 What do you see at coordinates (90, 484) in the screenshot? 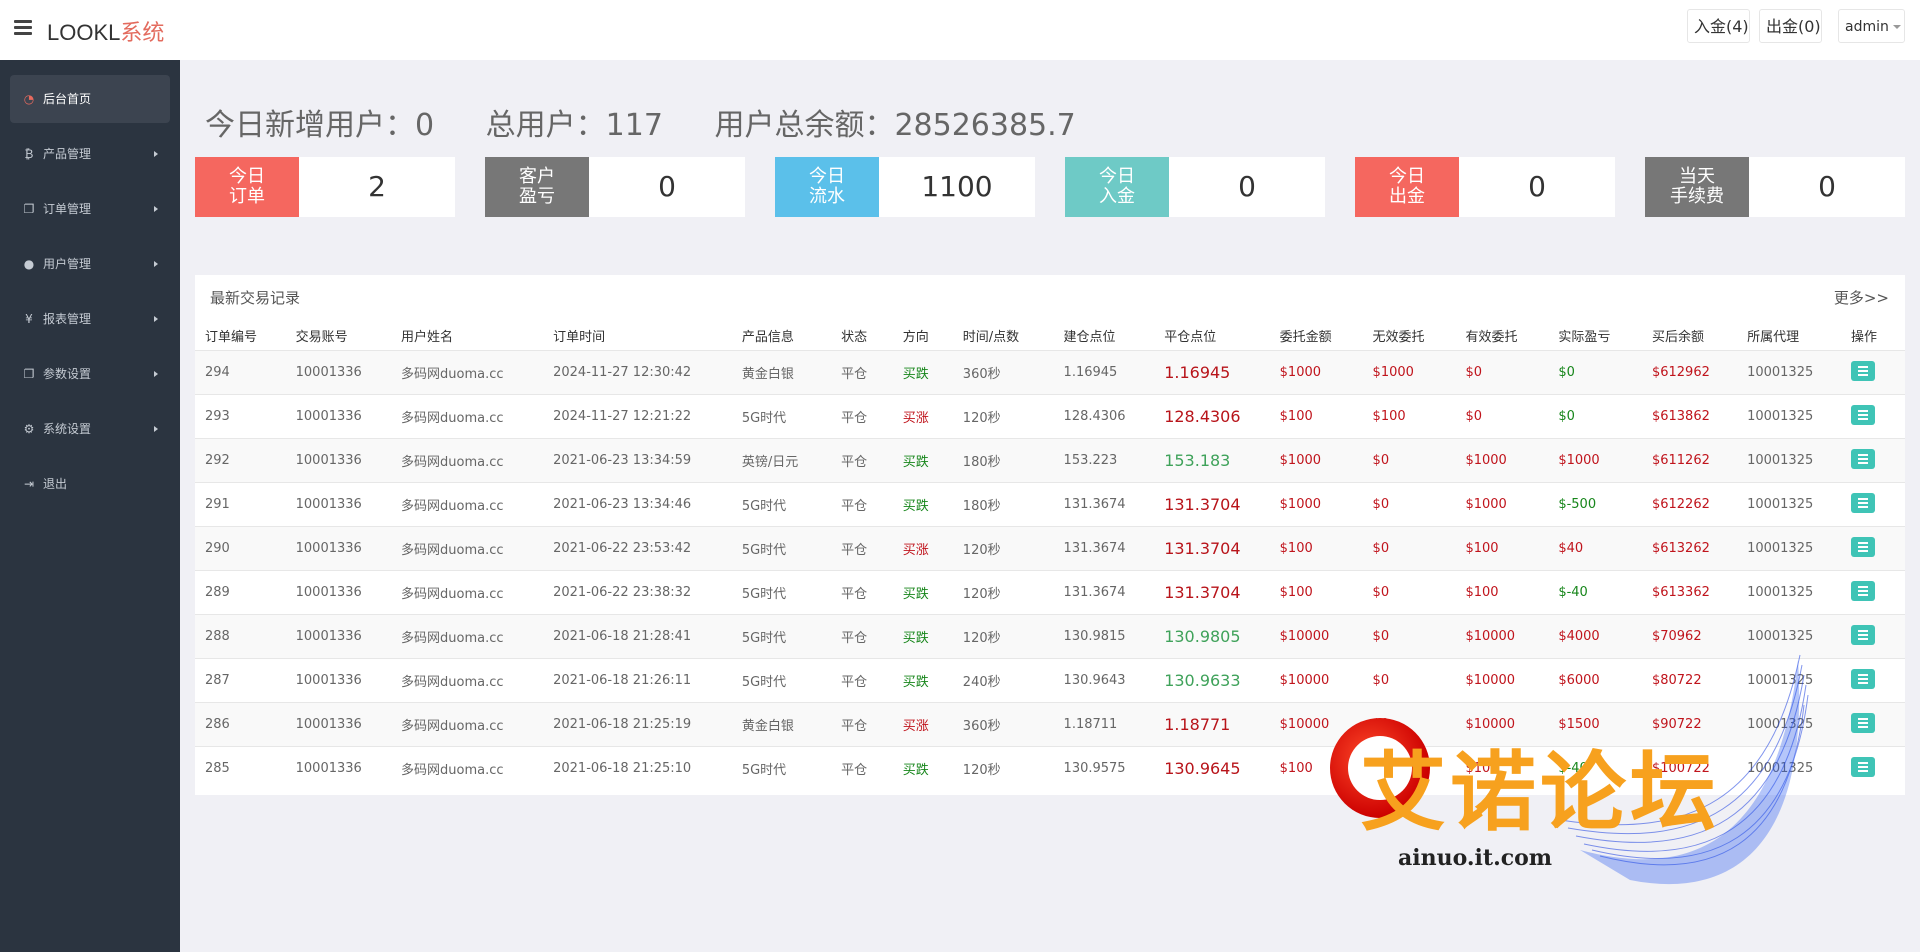
I see `sidebar-item-7: ⇥ 退出` at bounding box center [90, 484].